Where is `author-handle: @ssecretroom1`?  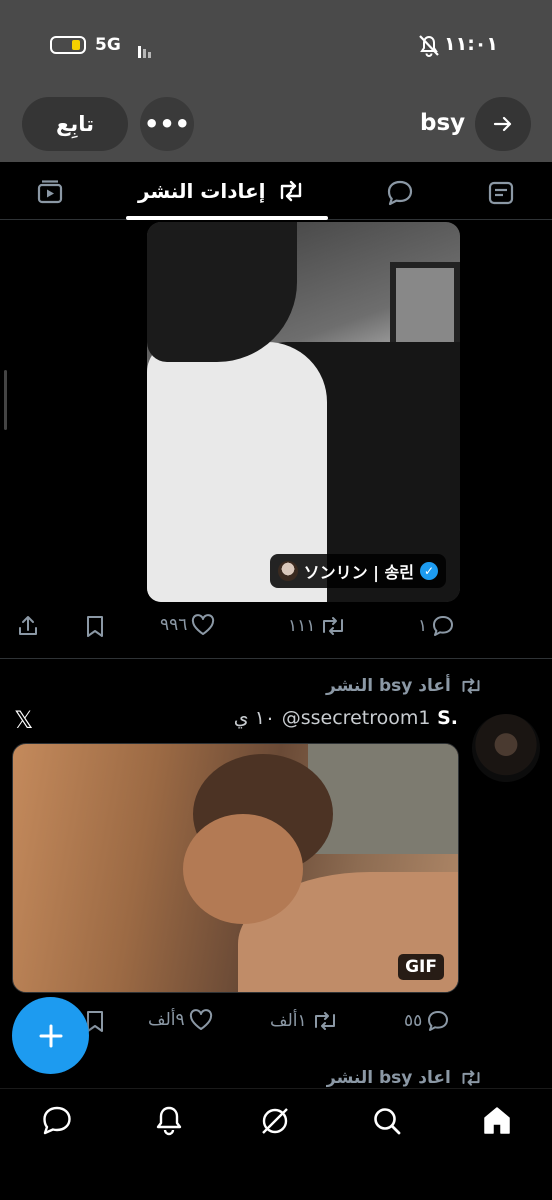 author-handle: @ssecretroom1 is located at coordinates (356, 718).